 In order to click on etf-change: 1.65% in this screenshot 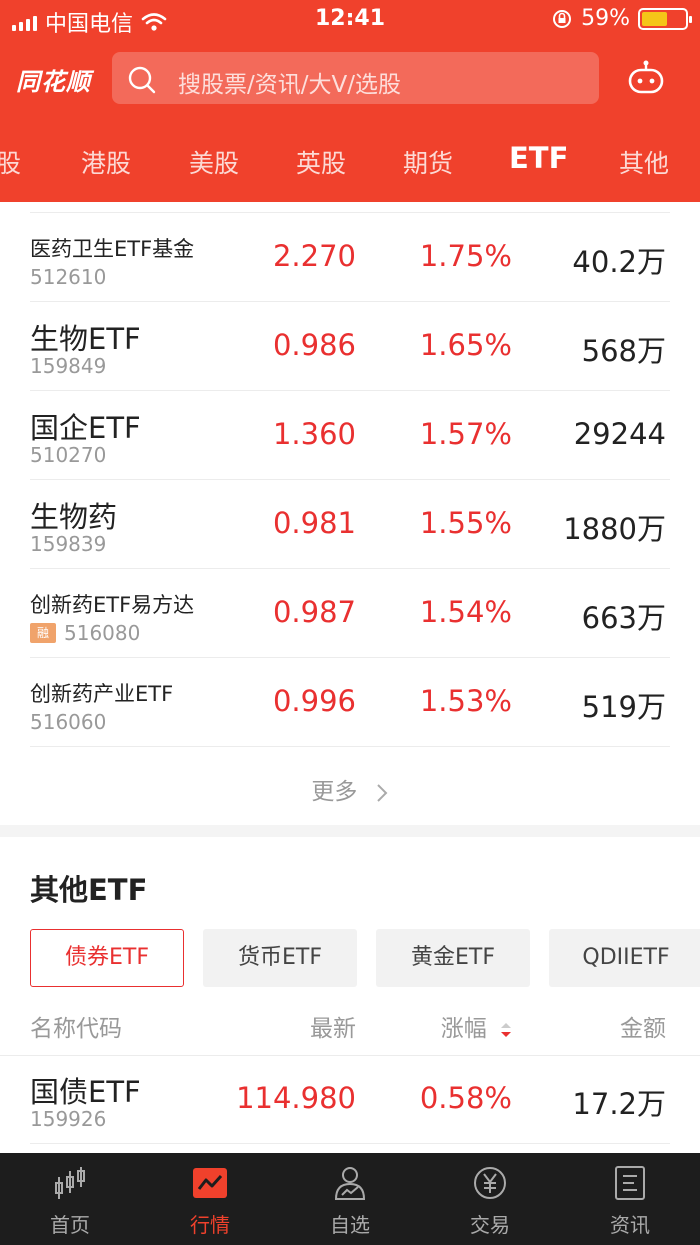, I will do `click(465, 345)`.